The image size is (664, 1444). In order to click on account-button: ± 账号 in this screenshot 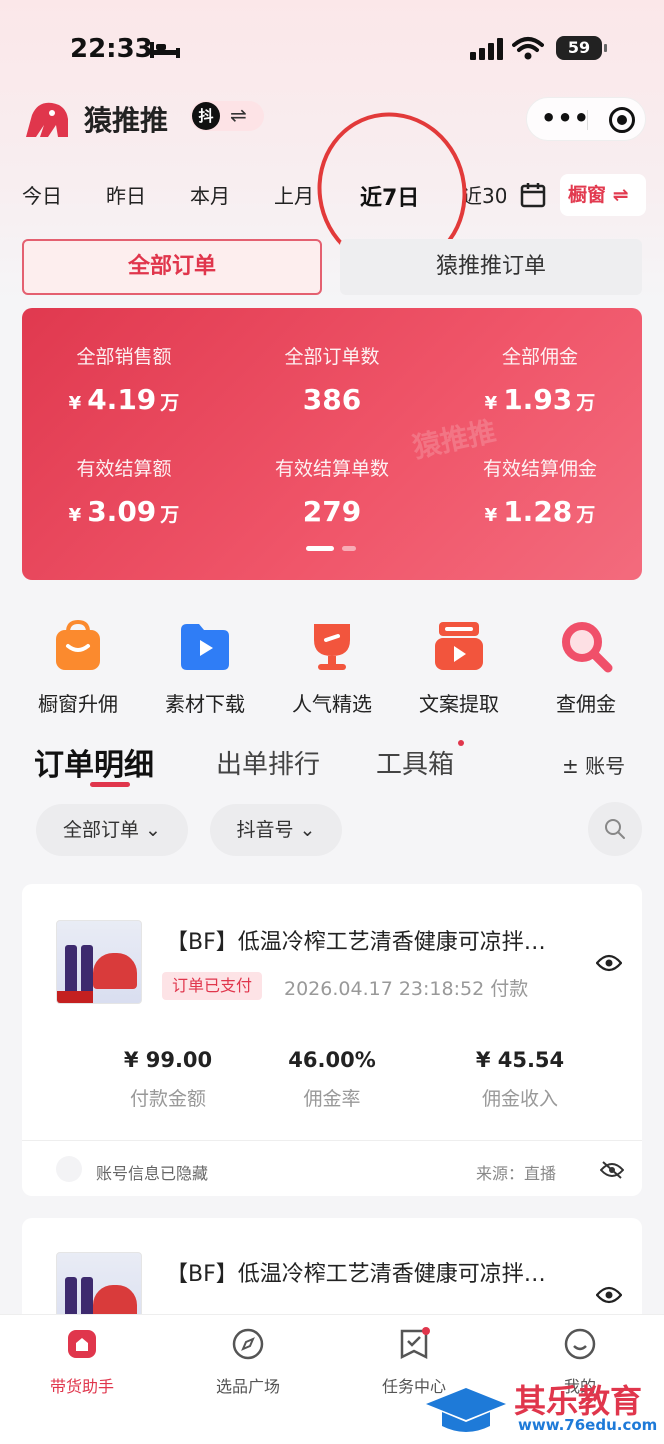, I will do `click(593, 764)`.